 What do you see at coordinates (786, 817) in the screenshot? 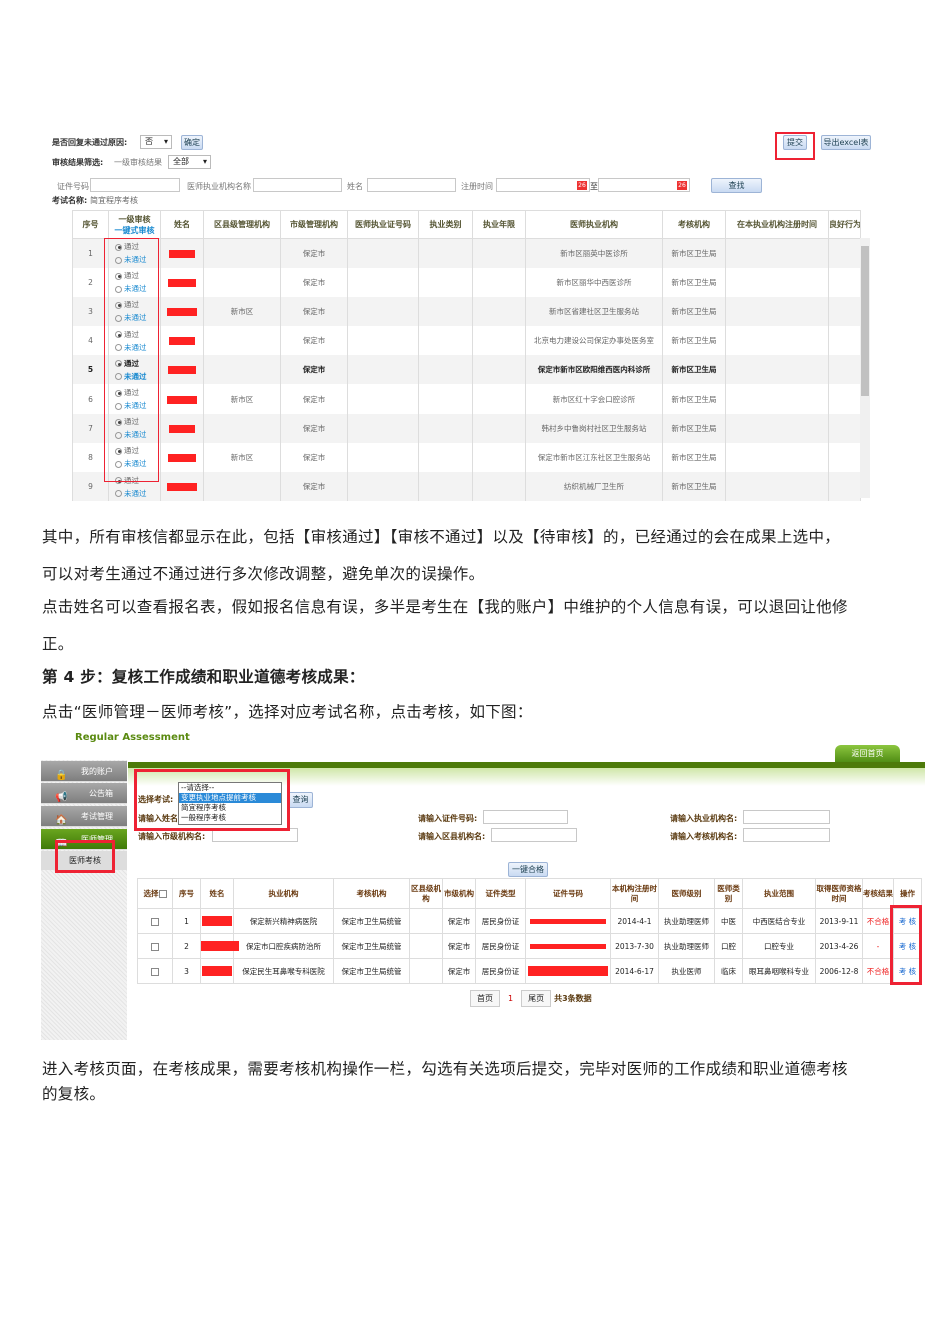
I see `practice-org-input` at bounding box center [786, 817].